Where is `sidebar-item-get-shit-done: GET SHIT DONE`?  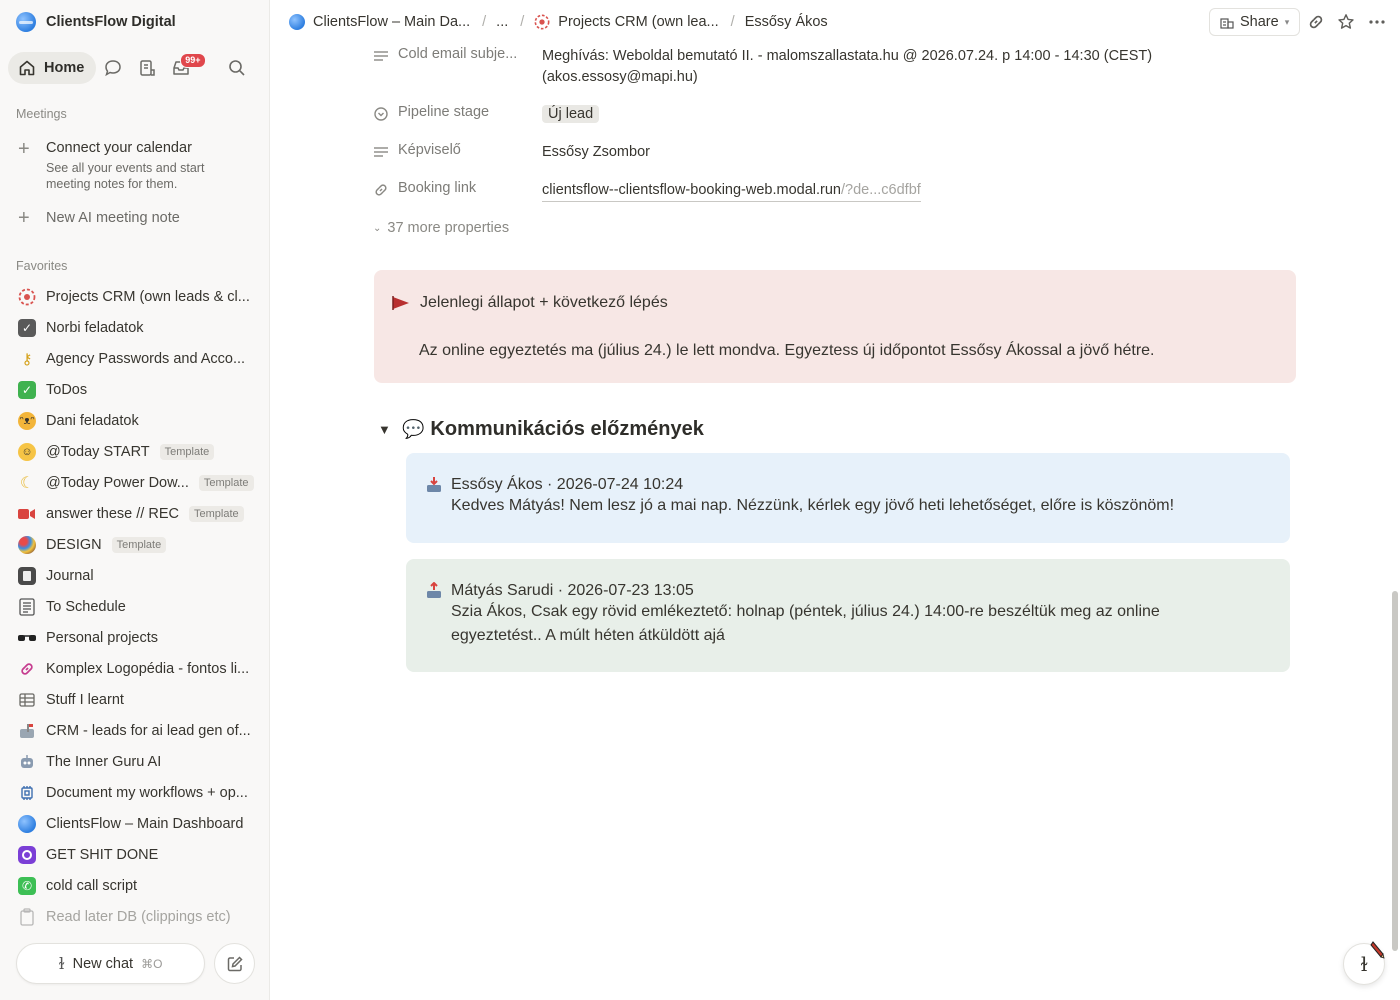
sidebar-item-get-shit-done: GET SHIT DONE is located at coordinates (135, 854).